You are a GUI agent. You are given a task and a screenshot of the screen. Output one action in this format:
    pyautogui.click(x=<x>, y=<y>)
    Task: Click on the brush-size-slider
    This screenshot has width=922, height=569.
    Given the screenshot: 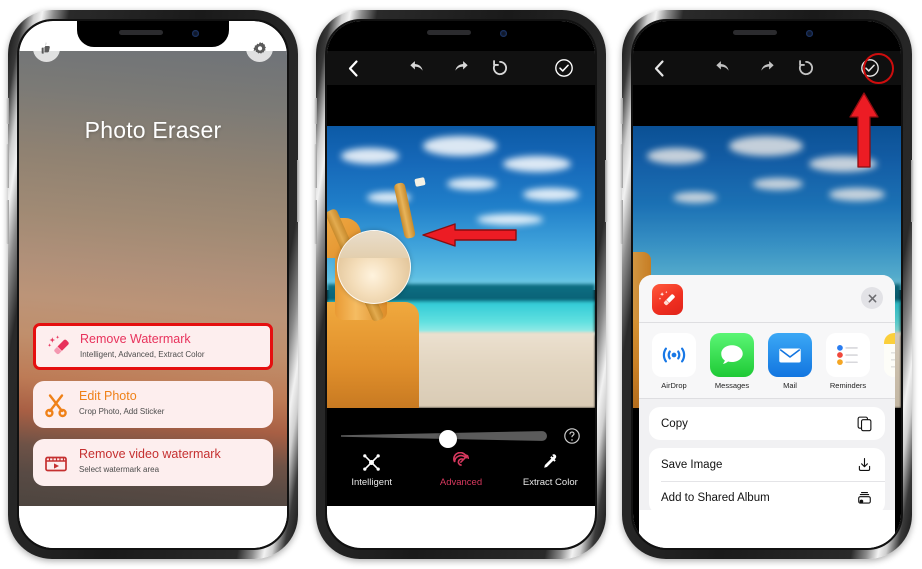 What is the action you would take?
    pyautogui.click(x=461, y=436)
    